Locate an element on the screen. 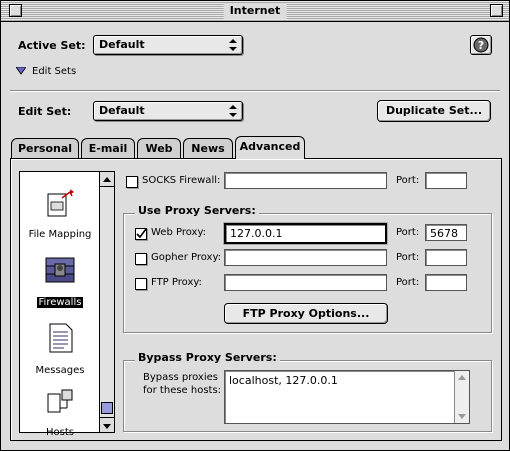 The image size is (510, 451). socks-firewall-input is located at coordinates (305, 180).